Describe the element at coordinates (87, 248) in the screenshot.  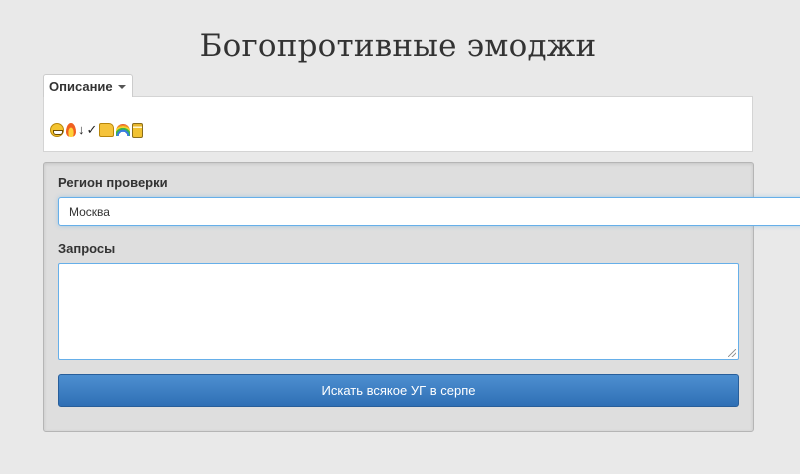
I see `queries-label: Запросы` at that location.